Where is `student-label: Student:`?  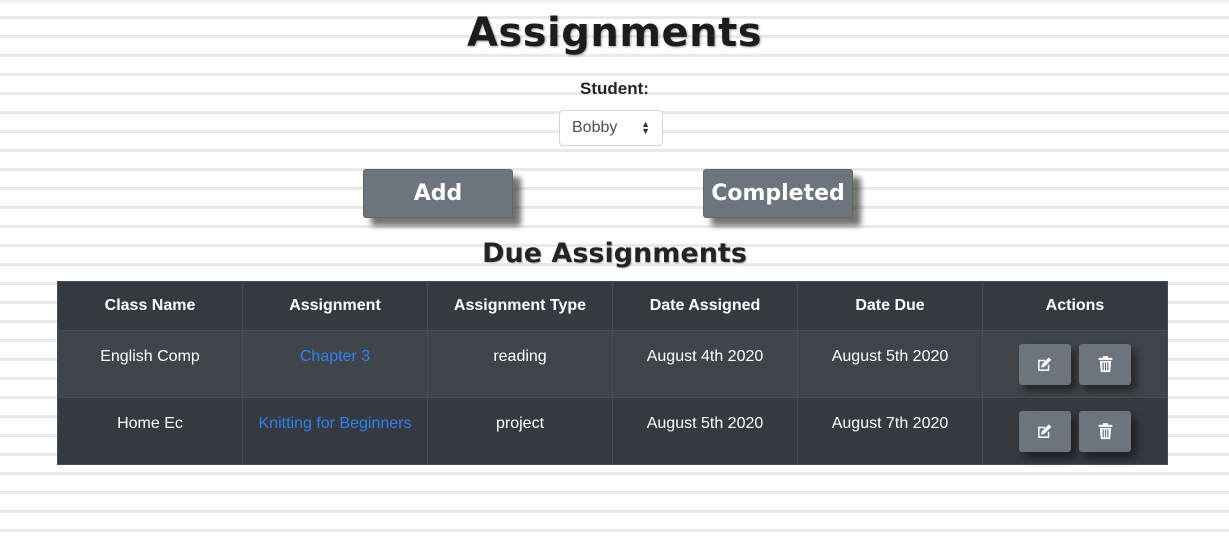
student-label: Student: is located at coordinates (614, 88).